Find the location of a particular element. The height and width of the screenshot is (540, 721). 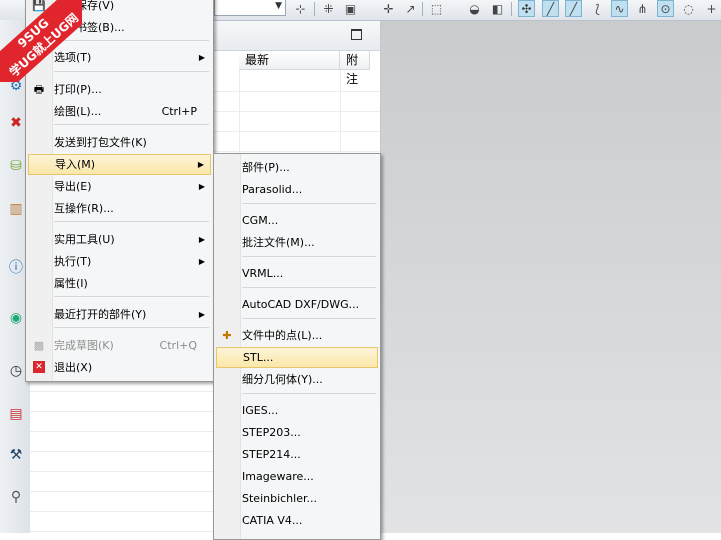

palette-icon: ▤ is located at coordinates (16, 414).